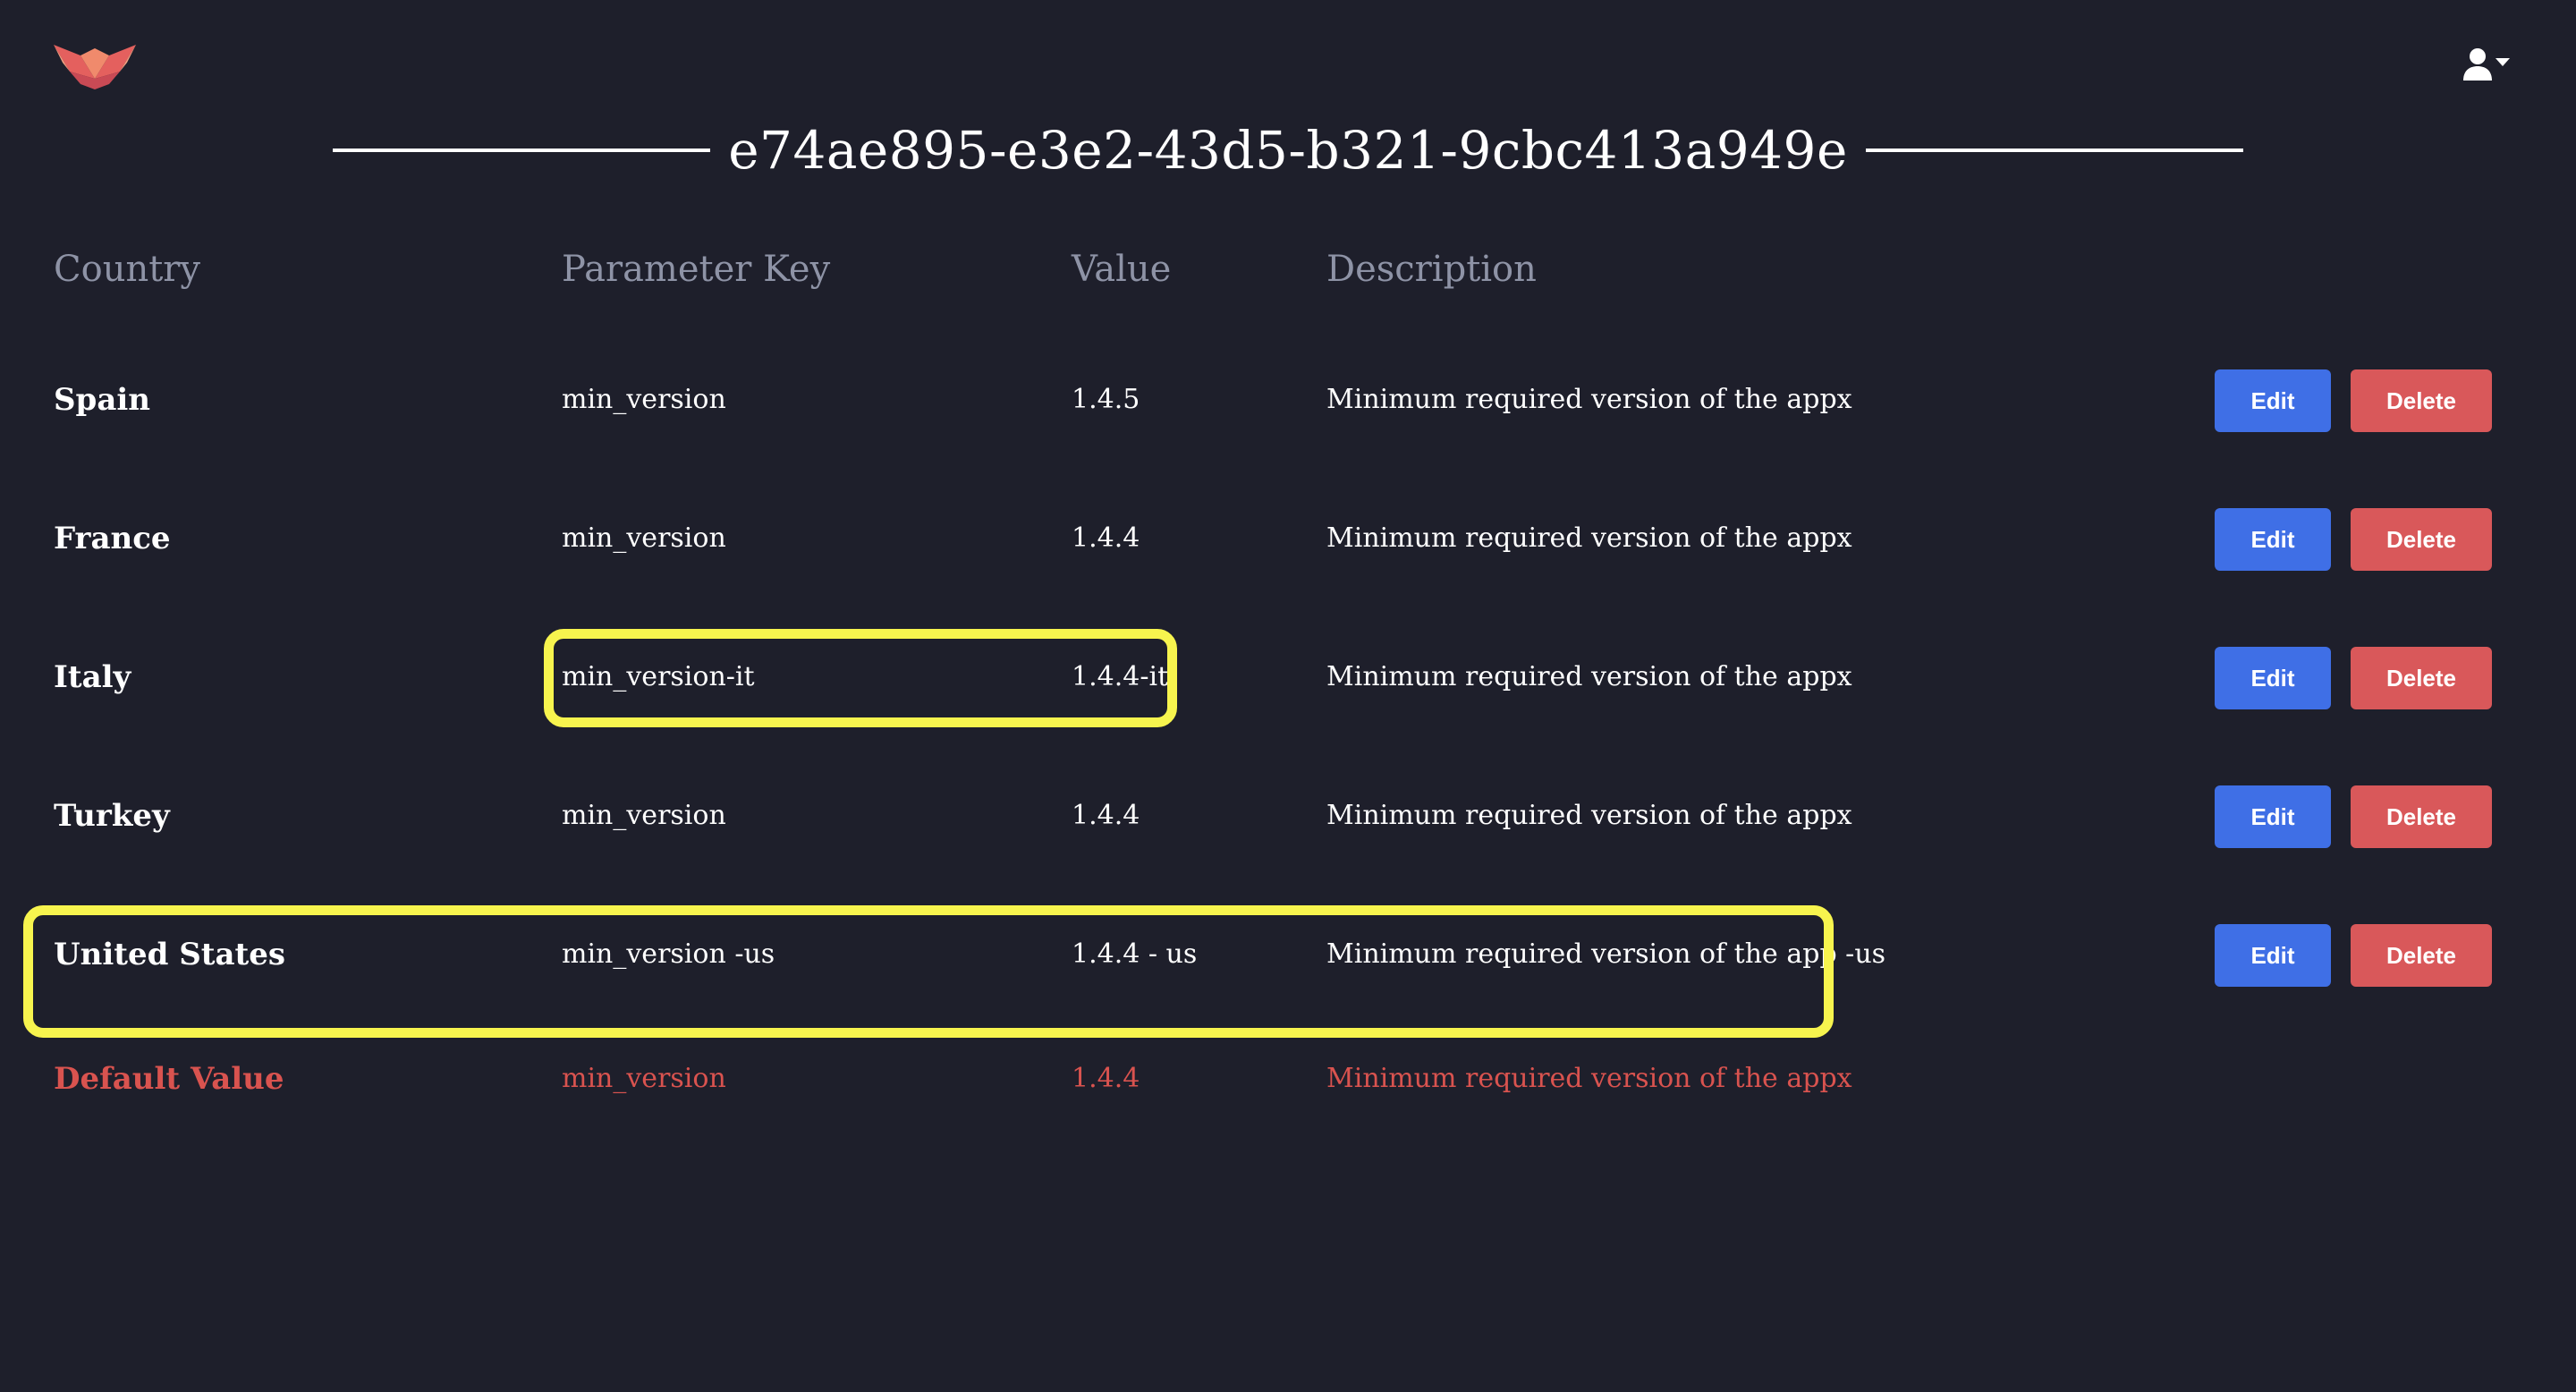  Describe the element at coordinates (2487, 64) in the screenshot. I see `user-dropdown-icon` at that location.